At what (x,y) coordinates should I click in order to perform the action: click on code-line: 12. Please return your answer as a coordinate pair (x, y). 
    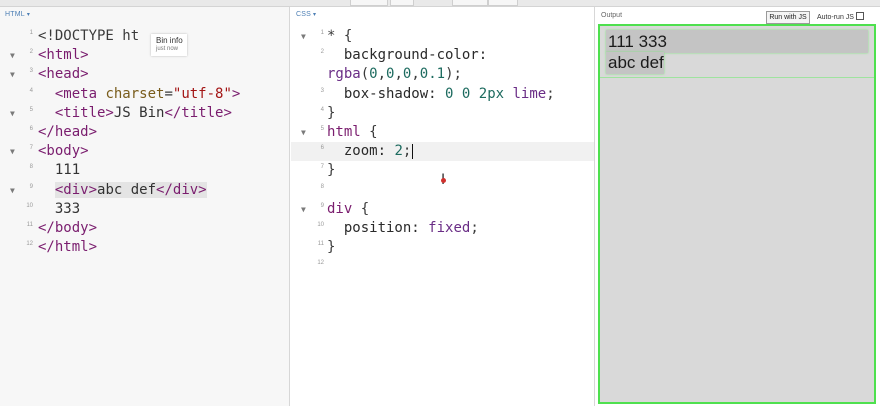
    Looking at the image, I should click on (442, 266).